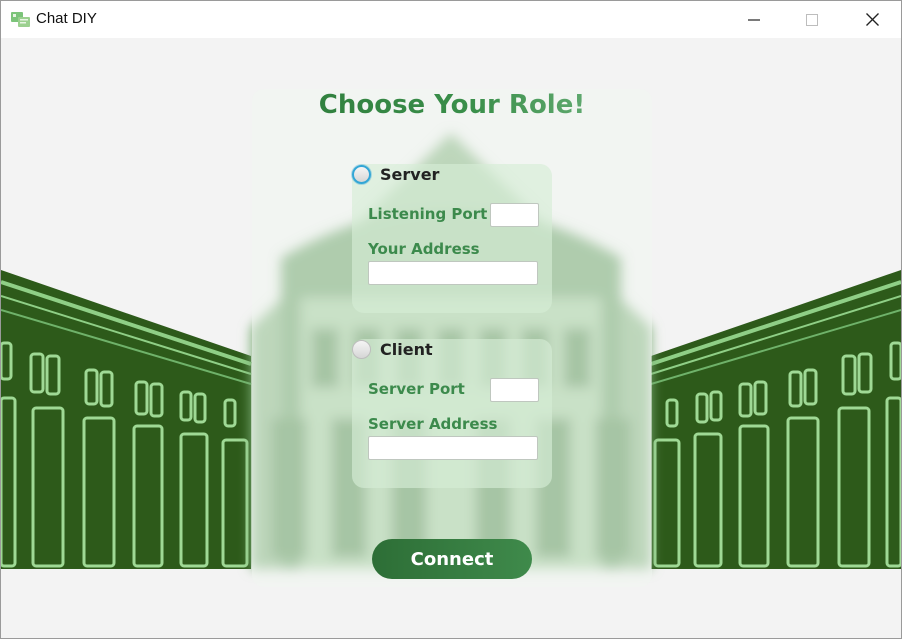 The width and height of the screenshot is (902, 639). Describe the element at coordinates (451, 19) in the screenshot. I see `title-bar: Chat DIY` at that location.